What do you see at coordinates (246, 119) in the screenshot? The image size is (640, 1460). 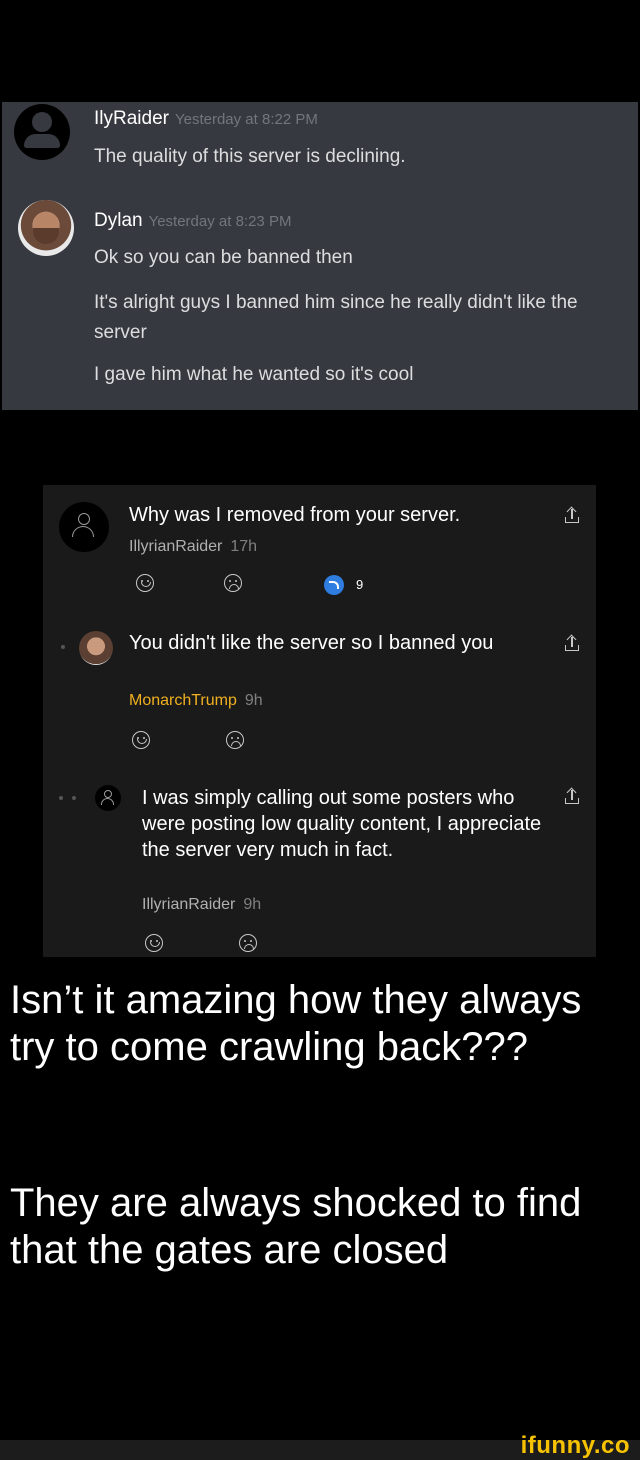 I see `timestamp: Yesterday at 8:22 PM` at bounding box center [246, 119].